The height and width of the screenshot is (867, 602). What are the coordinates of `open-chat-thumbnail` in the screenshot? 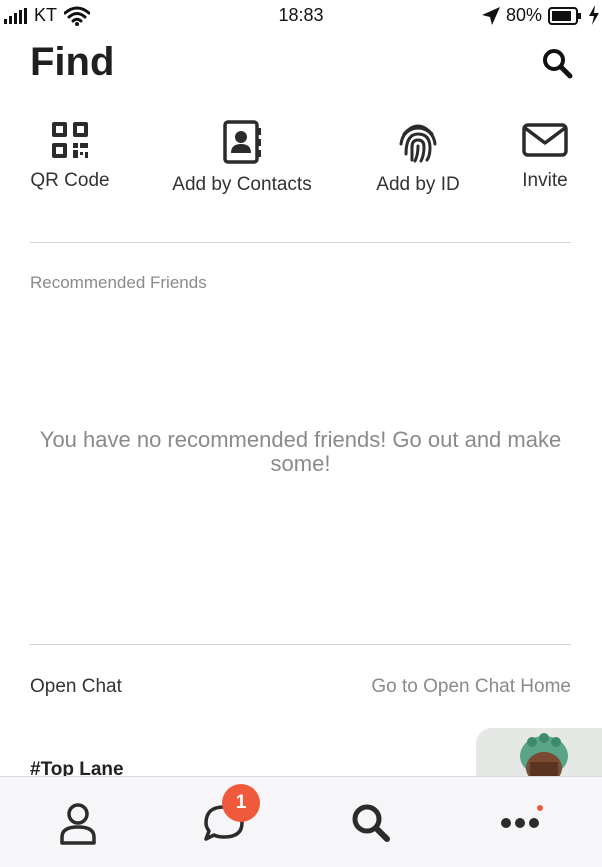 It's located at (539, 754).